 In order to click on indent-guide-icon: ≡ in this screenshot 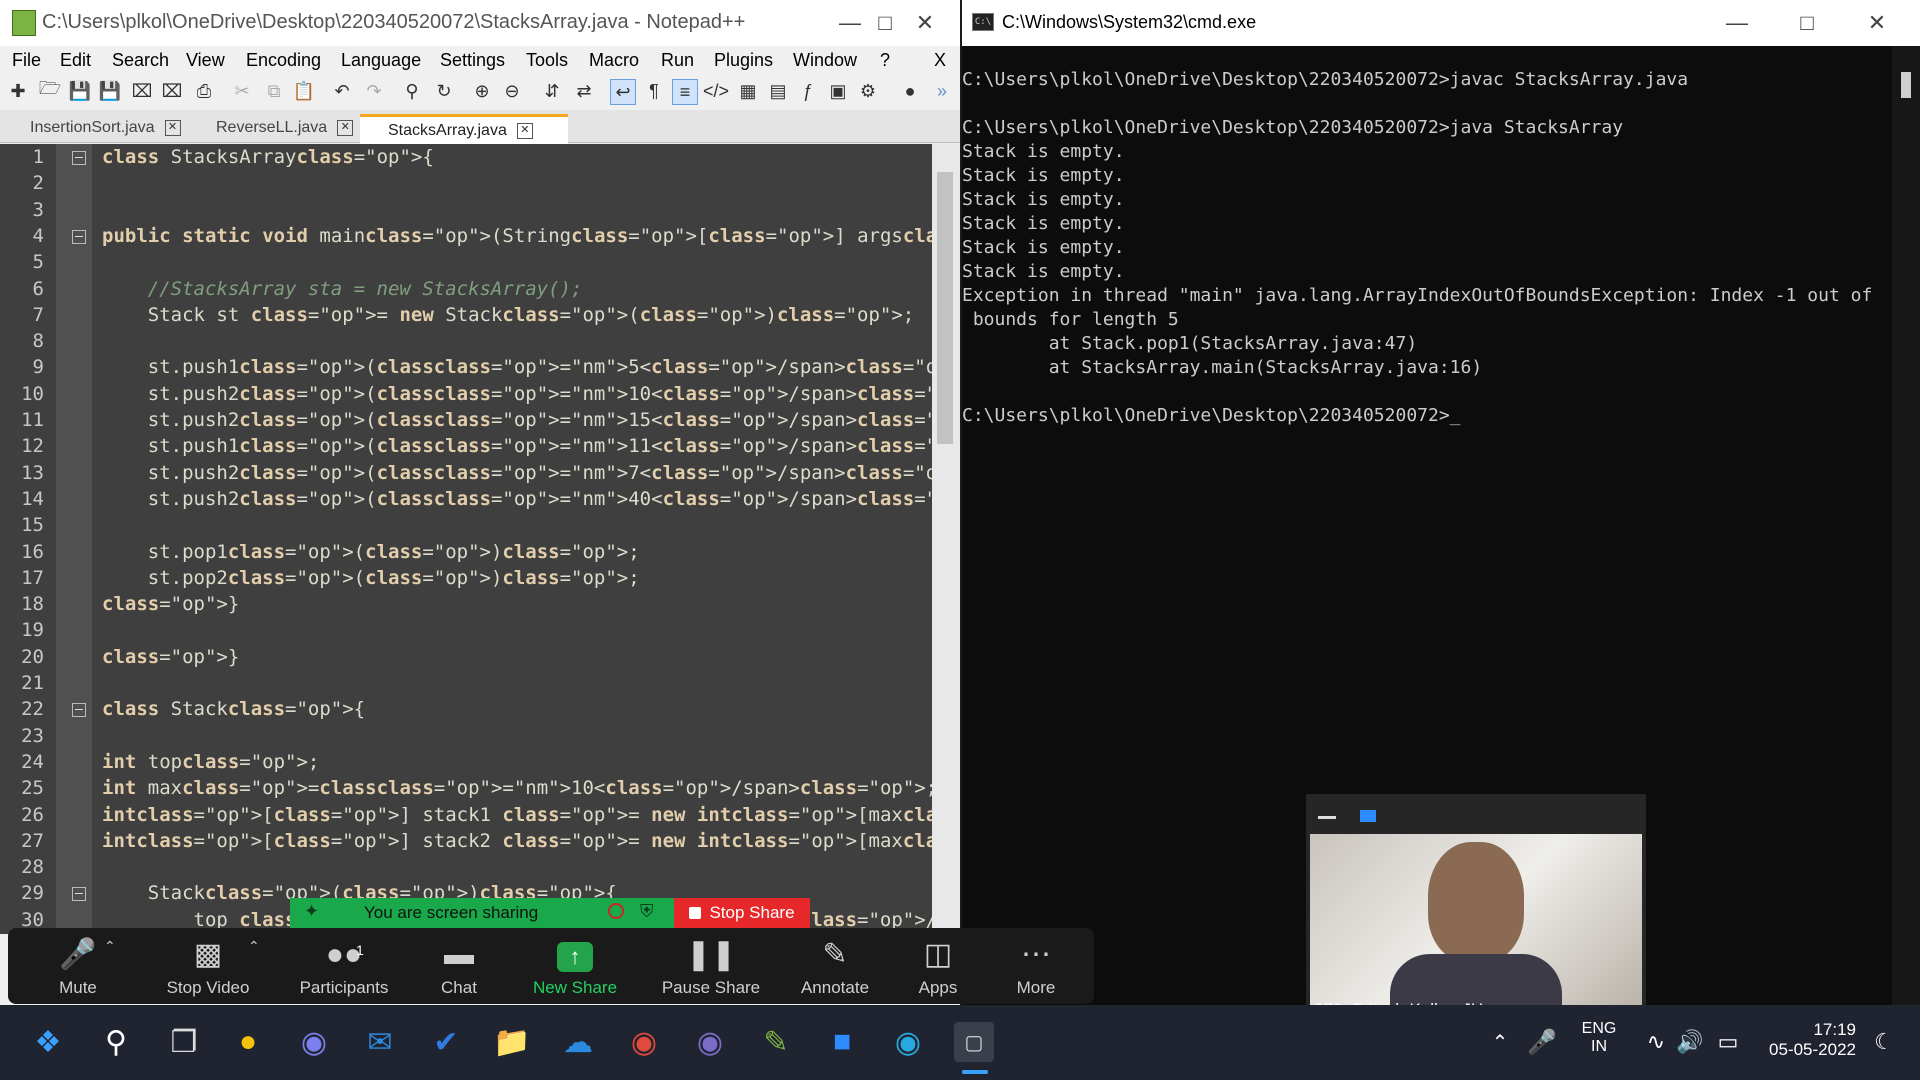, I will do `click(685, 92)`.